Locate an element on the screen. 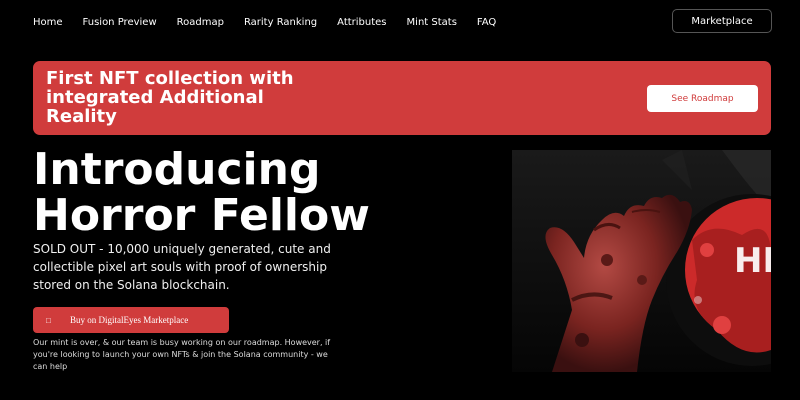 The height and width of the screenshot is (400, 800). nav-fusion-preview: Fusion Preview is located at coordinates (120, 22).